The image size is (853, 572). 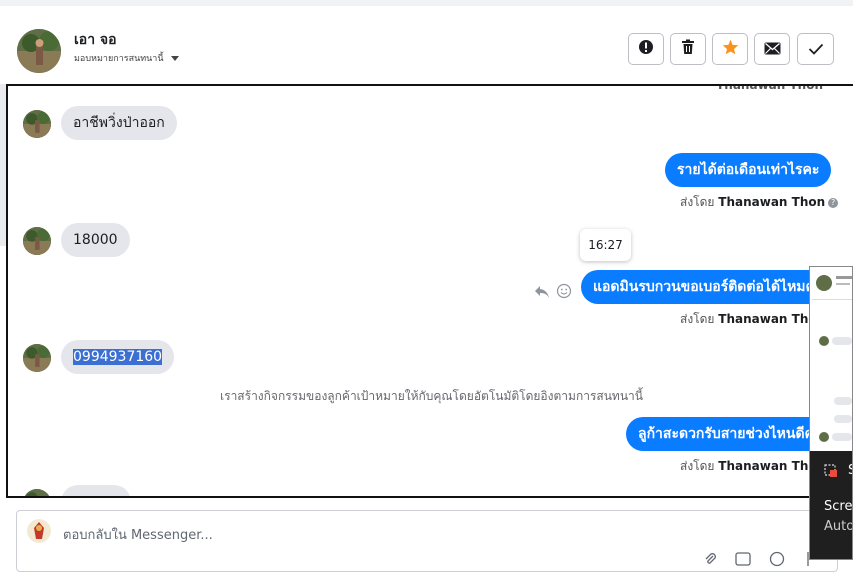 I want to click on incoming-message: 0994937160, so click(x=118, y=357).